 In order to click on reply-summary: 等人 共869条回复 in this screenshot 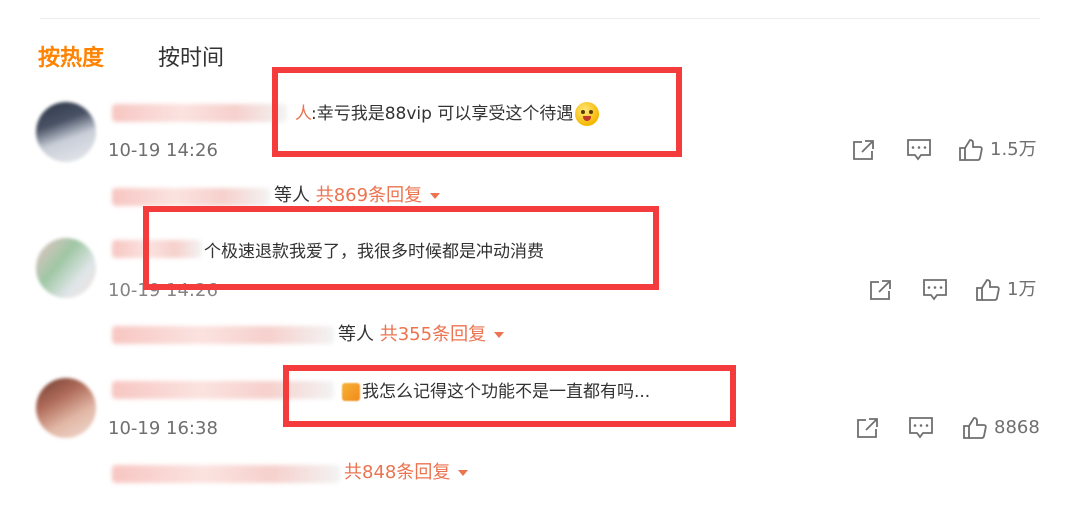, I will do `click(357, 196)`.